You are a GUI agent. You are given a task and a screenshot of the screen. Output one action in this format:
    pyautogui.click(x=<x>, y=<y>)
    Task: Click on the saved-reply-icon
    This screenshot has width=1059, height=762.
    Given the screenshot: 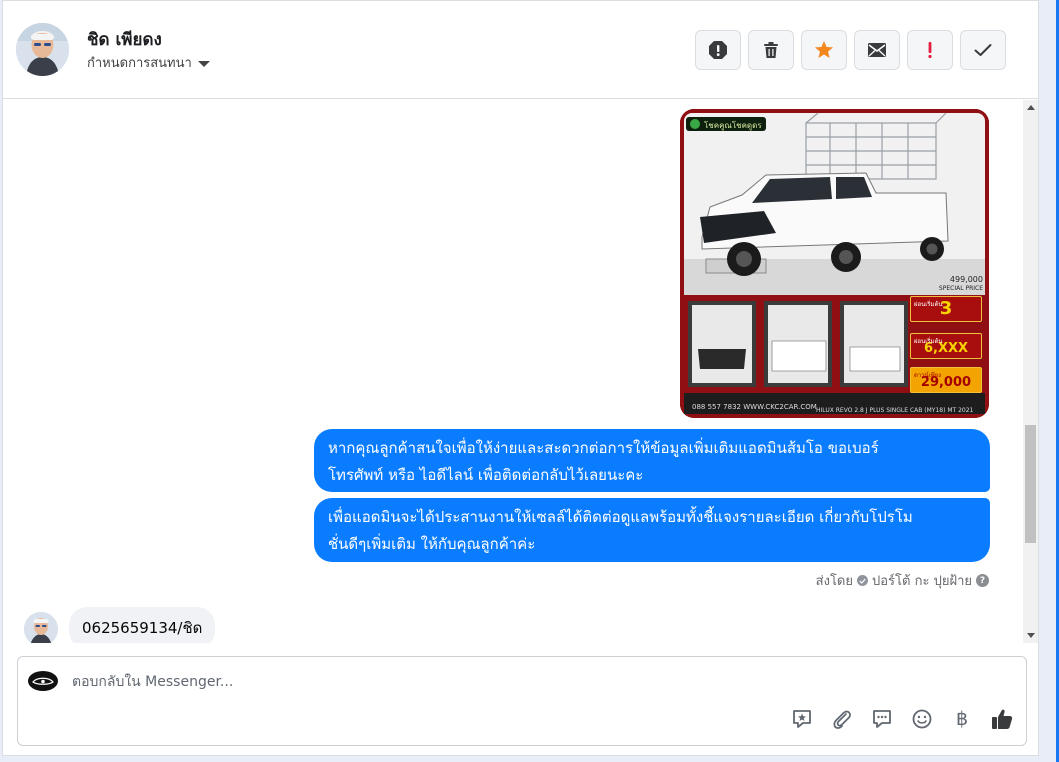 What is the action you would take?
    pyautogui.click(x=802, y=719)
    